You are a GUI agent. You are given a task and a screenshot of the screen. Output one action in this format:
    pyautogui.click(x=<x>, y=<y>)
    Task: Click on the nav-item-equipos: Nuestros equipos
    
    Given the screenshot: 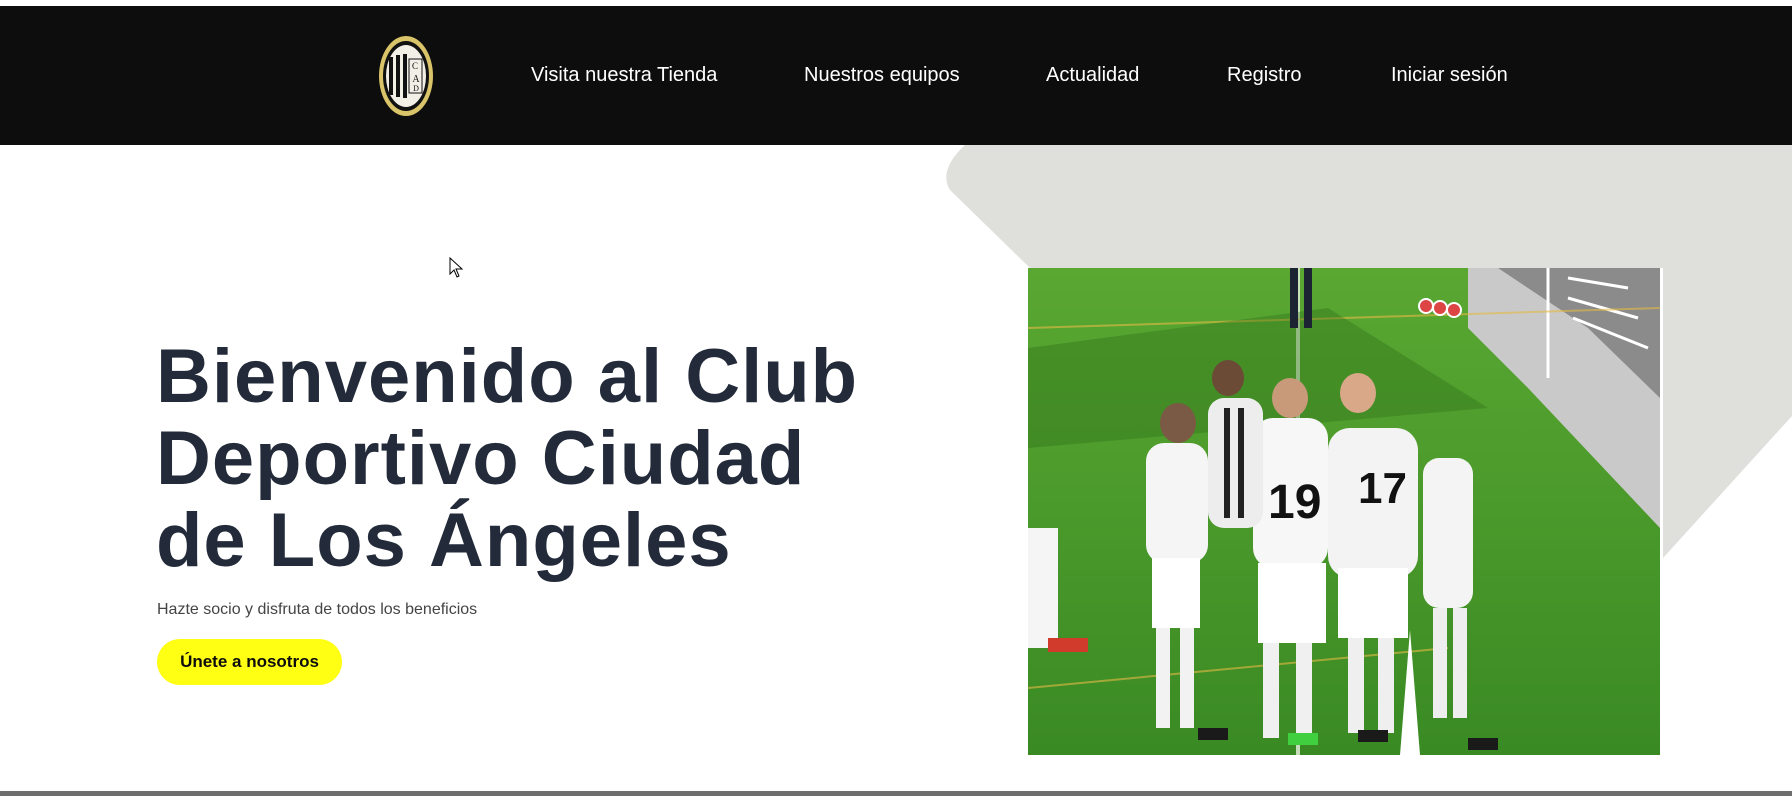 What is the action you would take?
    pyautogui.click(x=882, y=75)
    